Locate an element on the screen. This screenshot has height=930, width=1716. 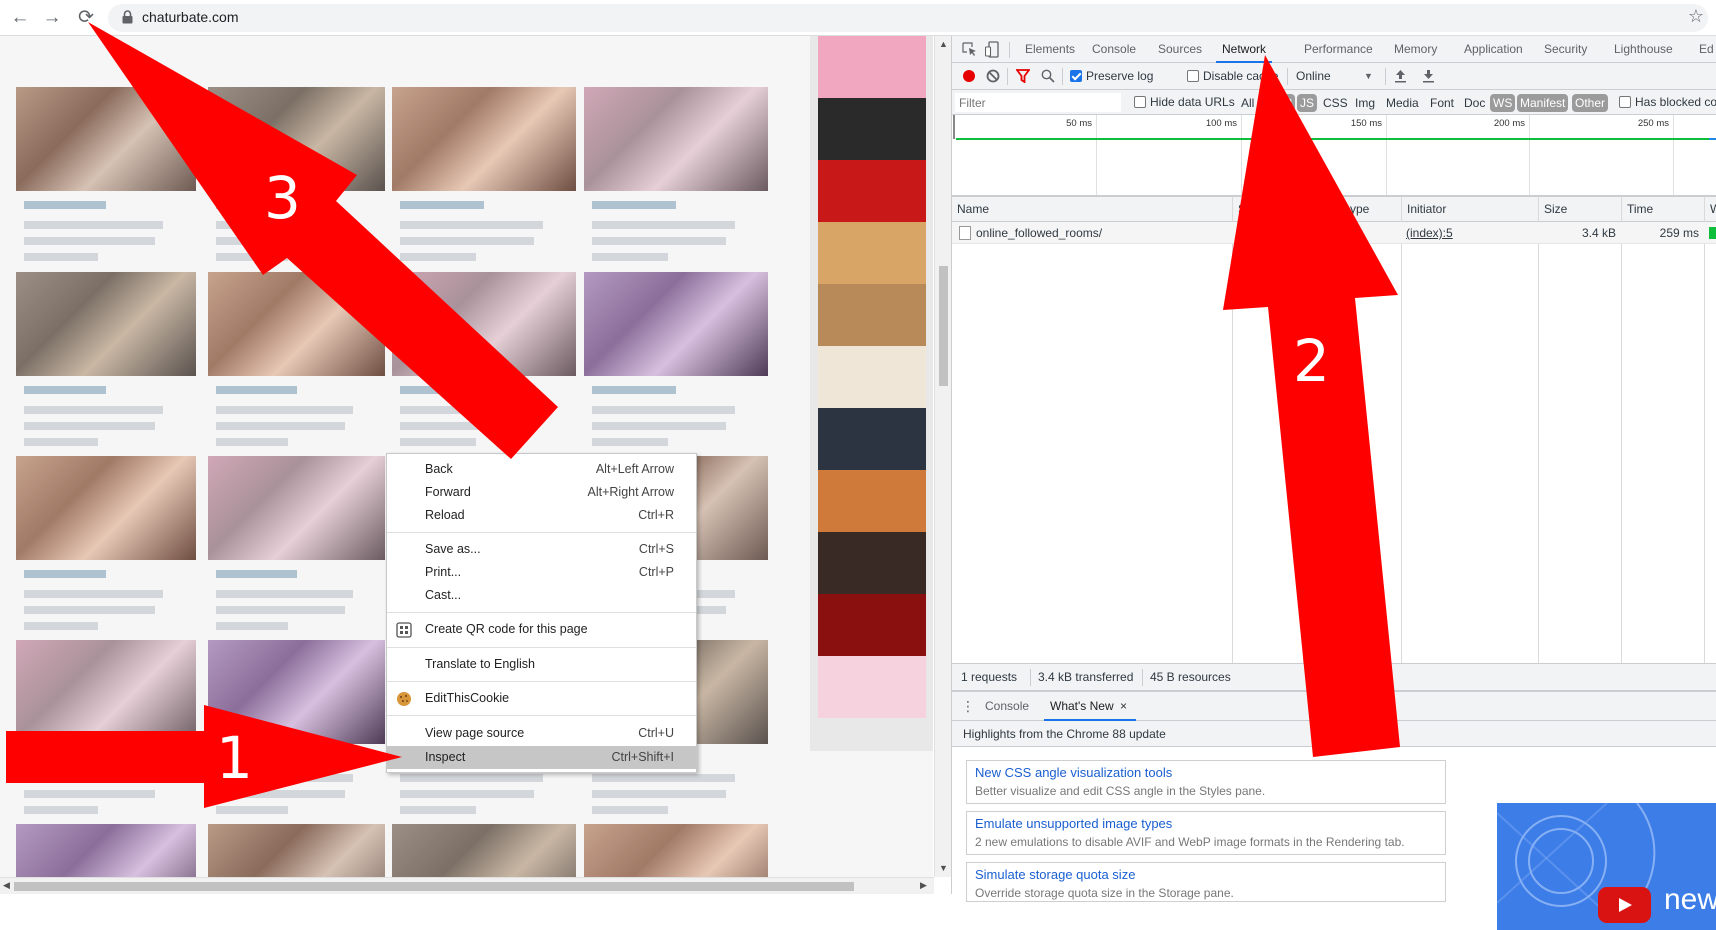
export-har-icon is located at coordinates (1428, 76).